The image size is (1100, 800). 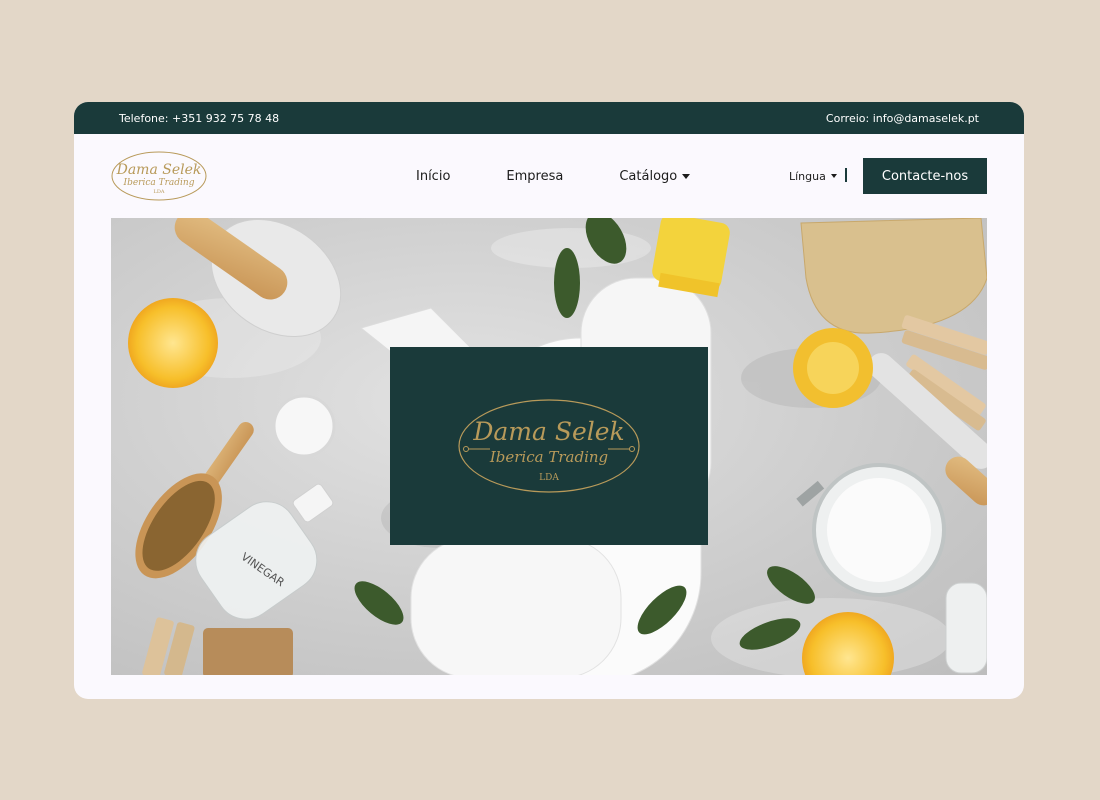 I want to click on nav-menu: Início Empresa Catálogo, so click(x=553, y=176).